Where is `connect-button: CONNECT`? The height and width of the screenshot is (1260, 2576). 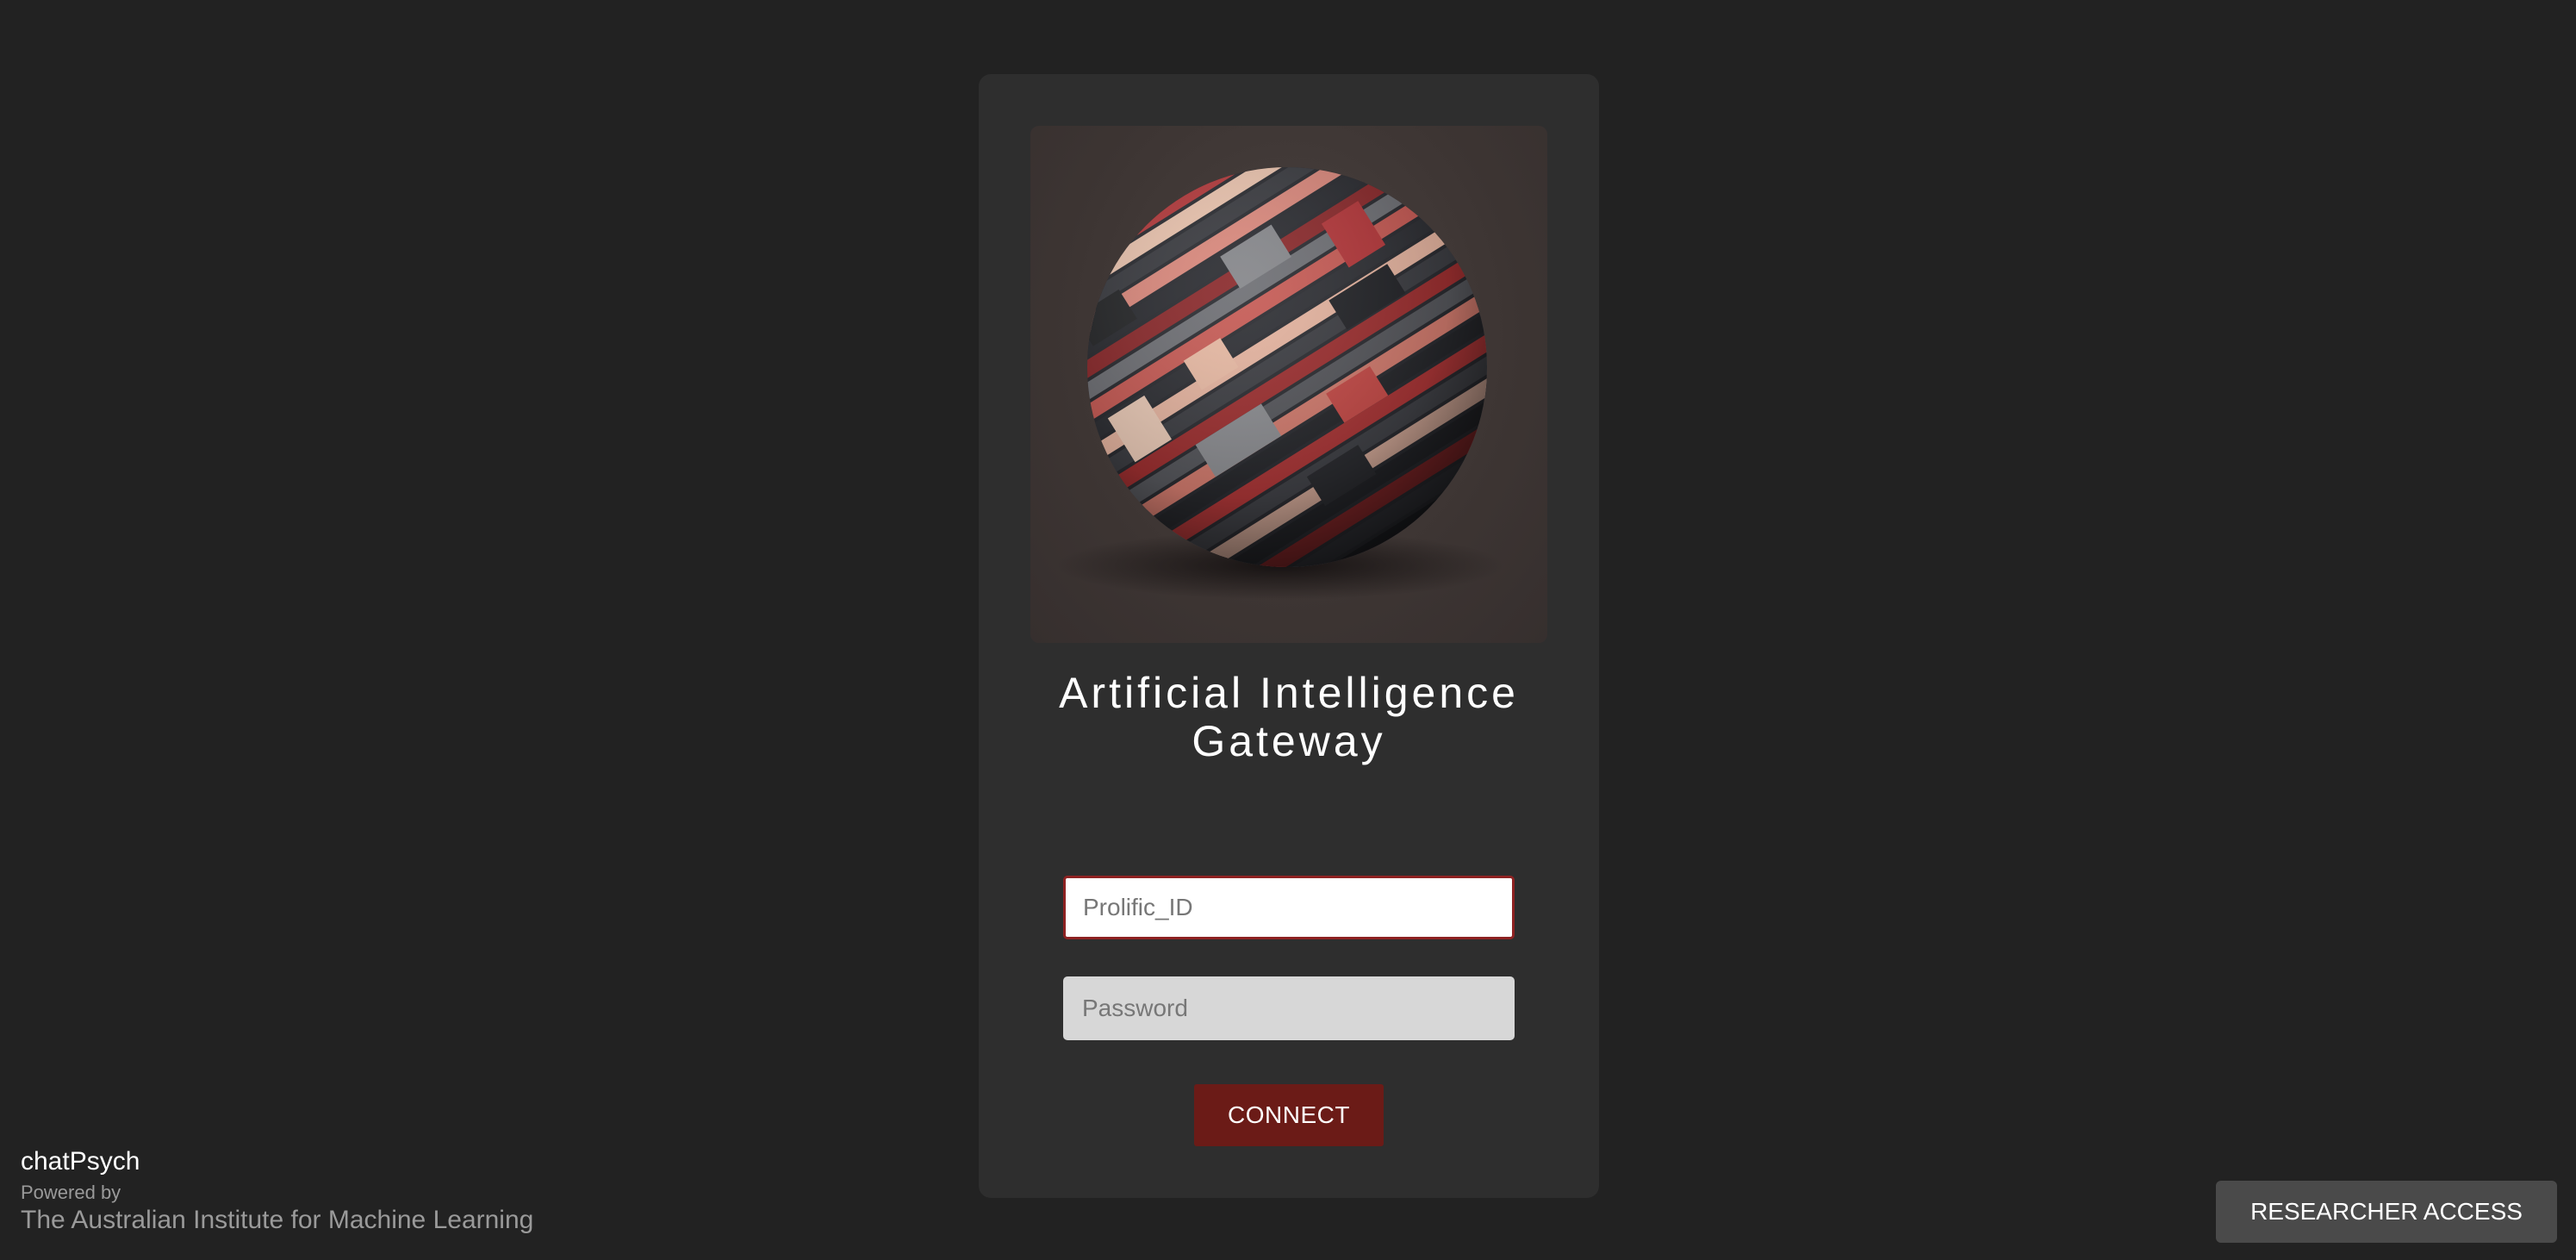
connect-button: CONNECT is located at coordinates (1289, 1115).